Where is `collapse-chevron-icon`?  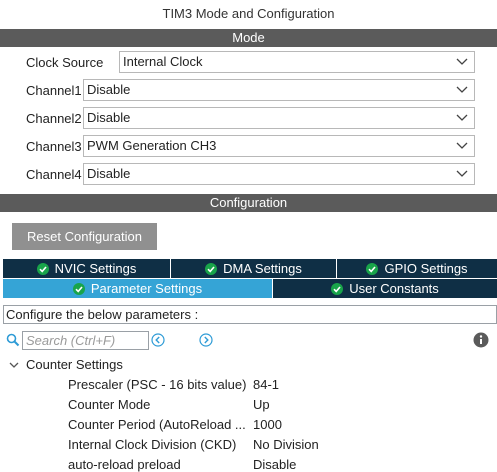 collapse-chevron-icon is located at coordinates (14, 365).